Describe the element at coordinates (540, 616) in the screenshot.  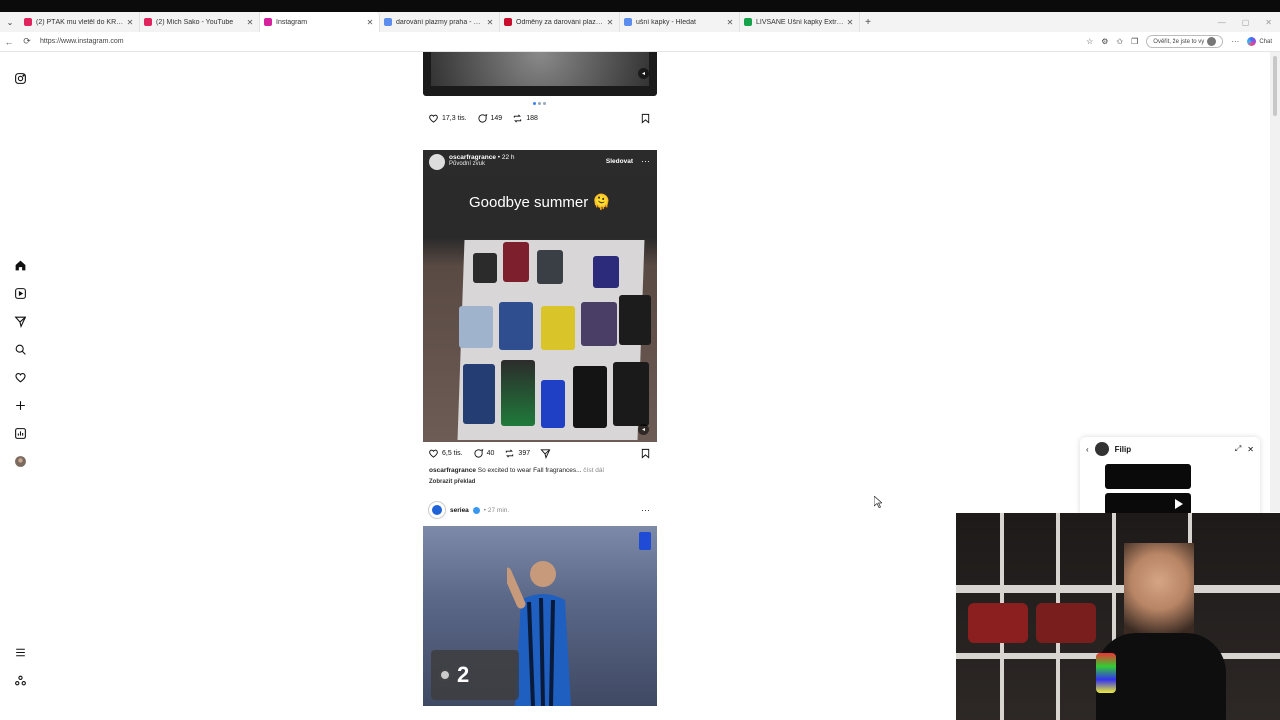
I see `post-media: 2` at that location.